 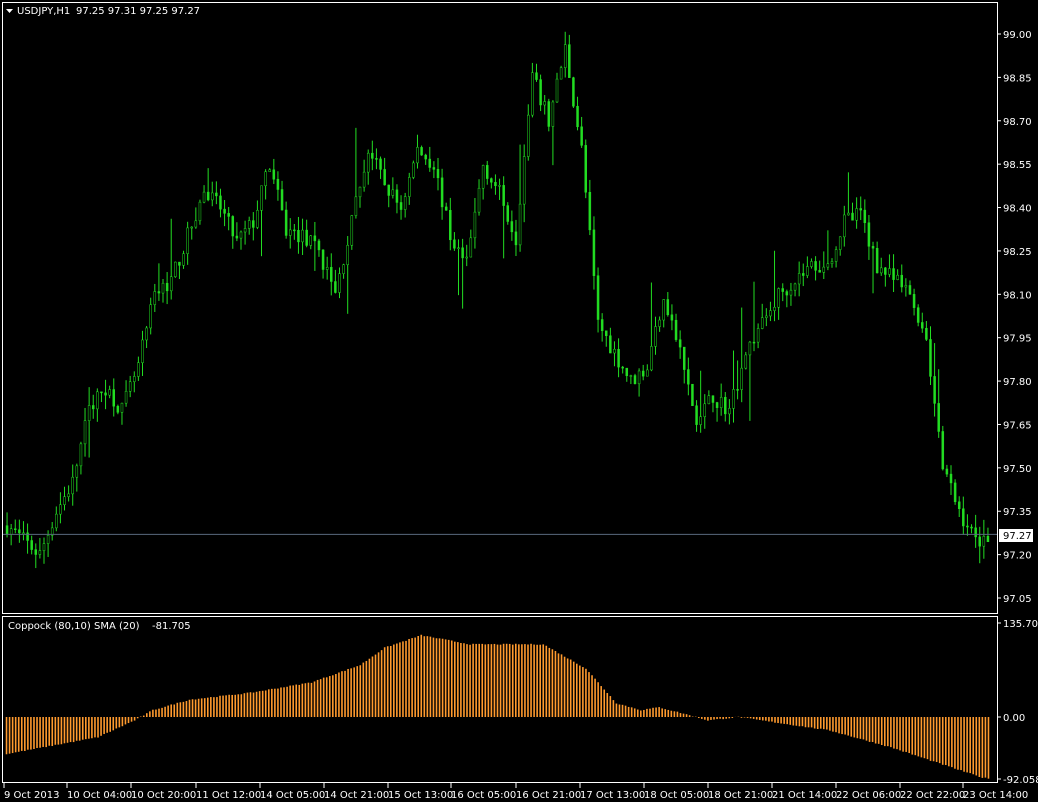 I want to click on price-axis-label: 97.50, so click(x=1017, y=469).